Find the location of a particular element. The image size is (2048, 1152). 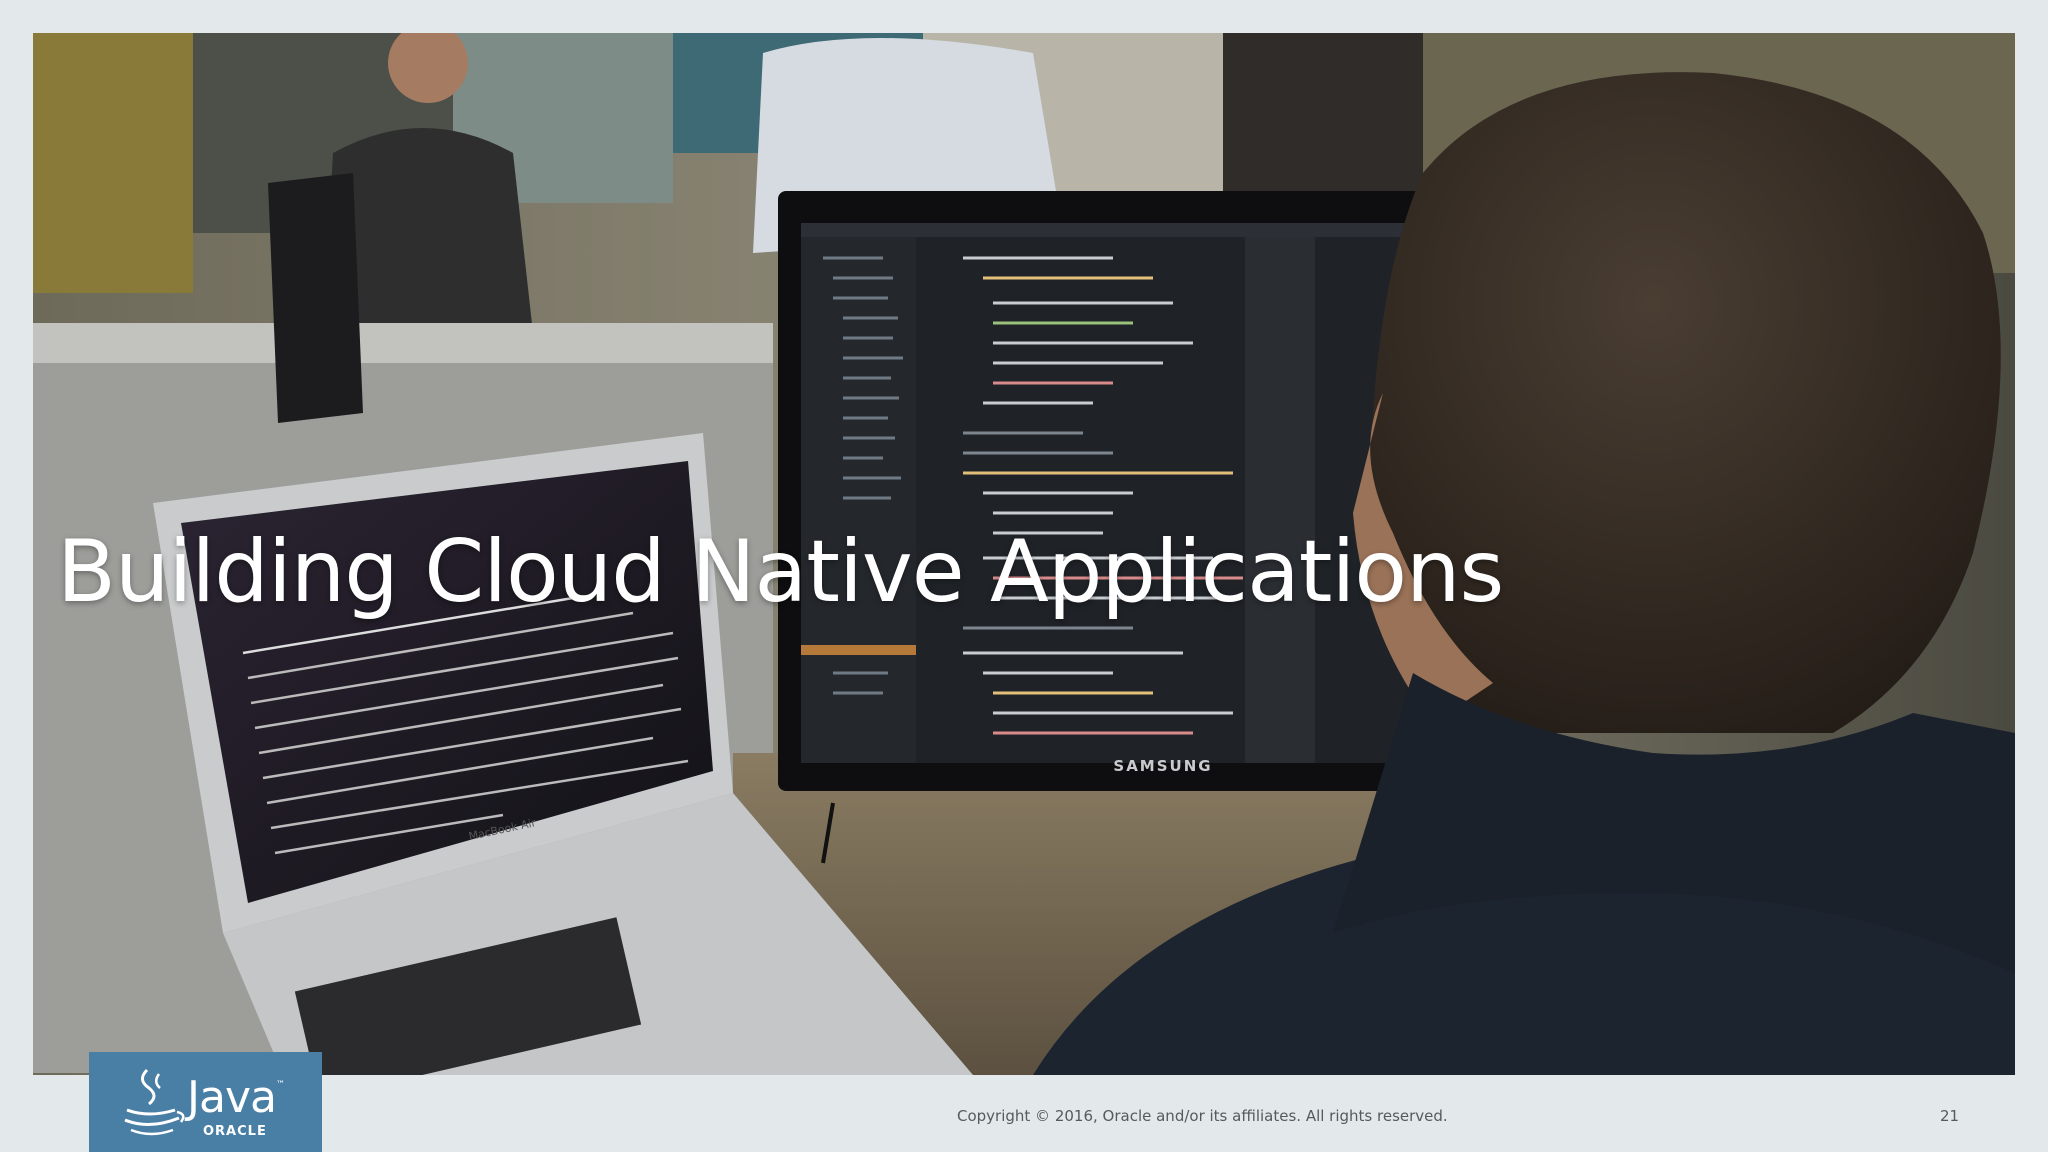

slide-title: Building Cloud Native Applications is located at coordinates (780, 572).